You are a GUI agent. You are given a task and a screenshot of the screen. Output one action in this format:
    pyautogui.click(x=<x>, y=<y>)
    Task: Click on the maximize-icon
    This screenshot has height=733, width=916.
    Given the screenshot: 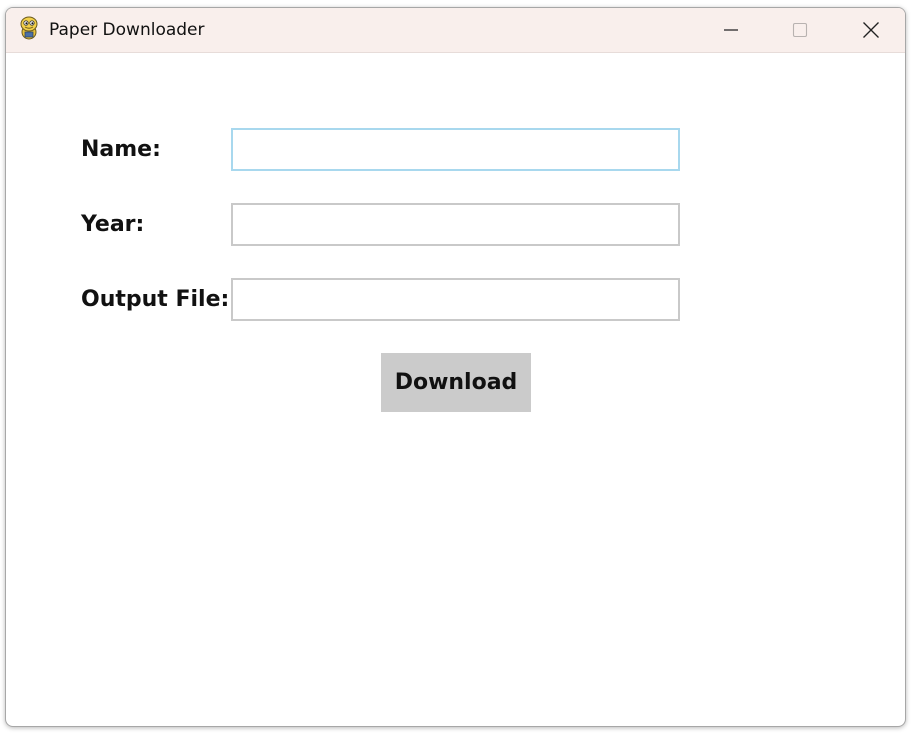 What is the action you would take?
    pyautogui.click(x=800, y=30)
    